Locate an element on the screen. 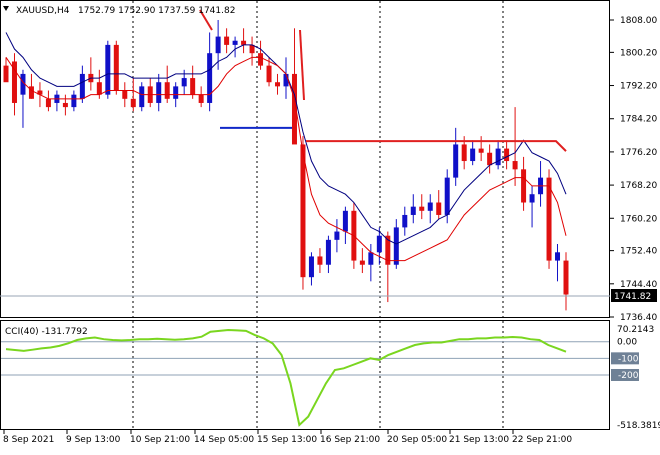  price-tick-label: 1800.20 is located at coordinates (638, 53).